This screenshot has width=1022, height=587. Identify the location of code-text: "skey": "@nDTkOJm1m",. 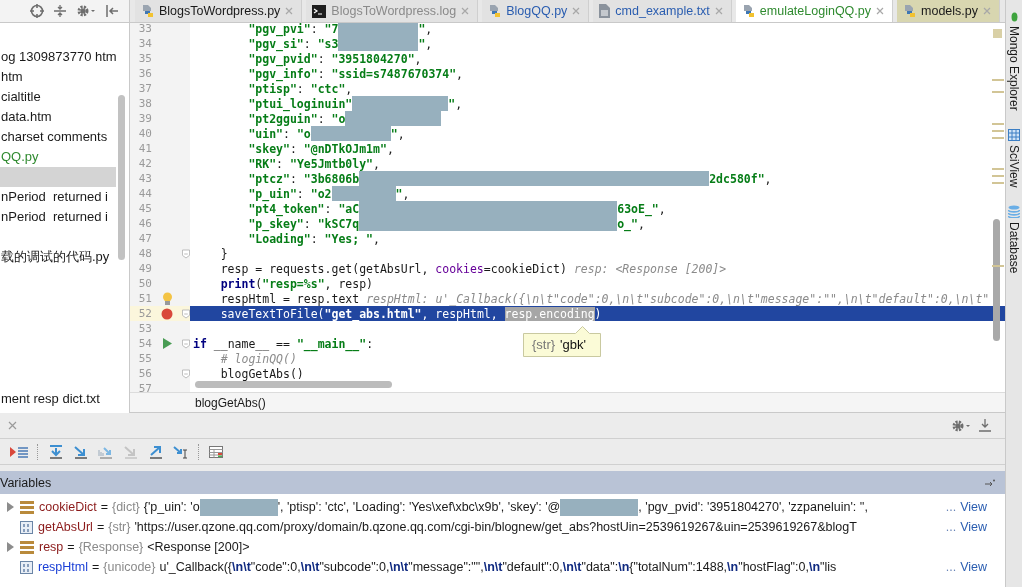
(320, 148).